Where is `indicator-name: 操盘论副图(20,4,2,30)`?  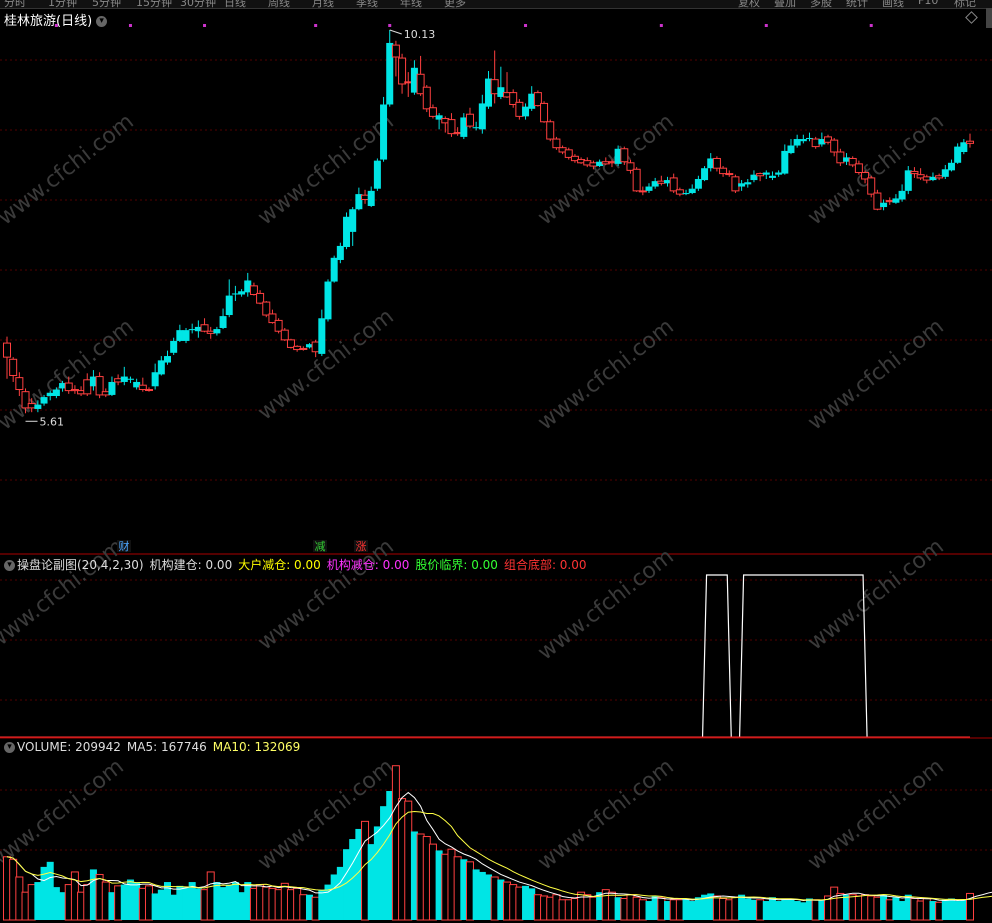 indicator-name: 操盘论副图(20,4,2,30) is located at coordinates (80, 565).